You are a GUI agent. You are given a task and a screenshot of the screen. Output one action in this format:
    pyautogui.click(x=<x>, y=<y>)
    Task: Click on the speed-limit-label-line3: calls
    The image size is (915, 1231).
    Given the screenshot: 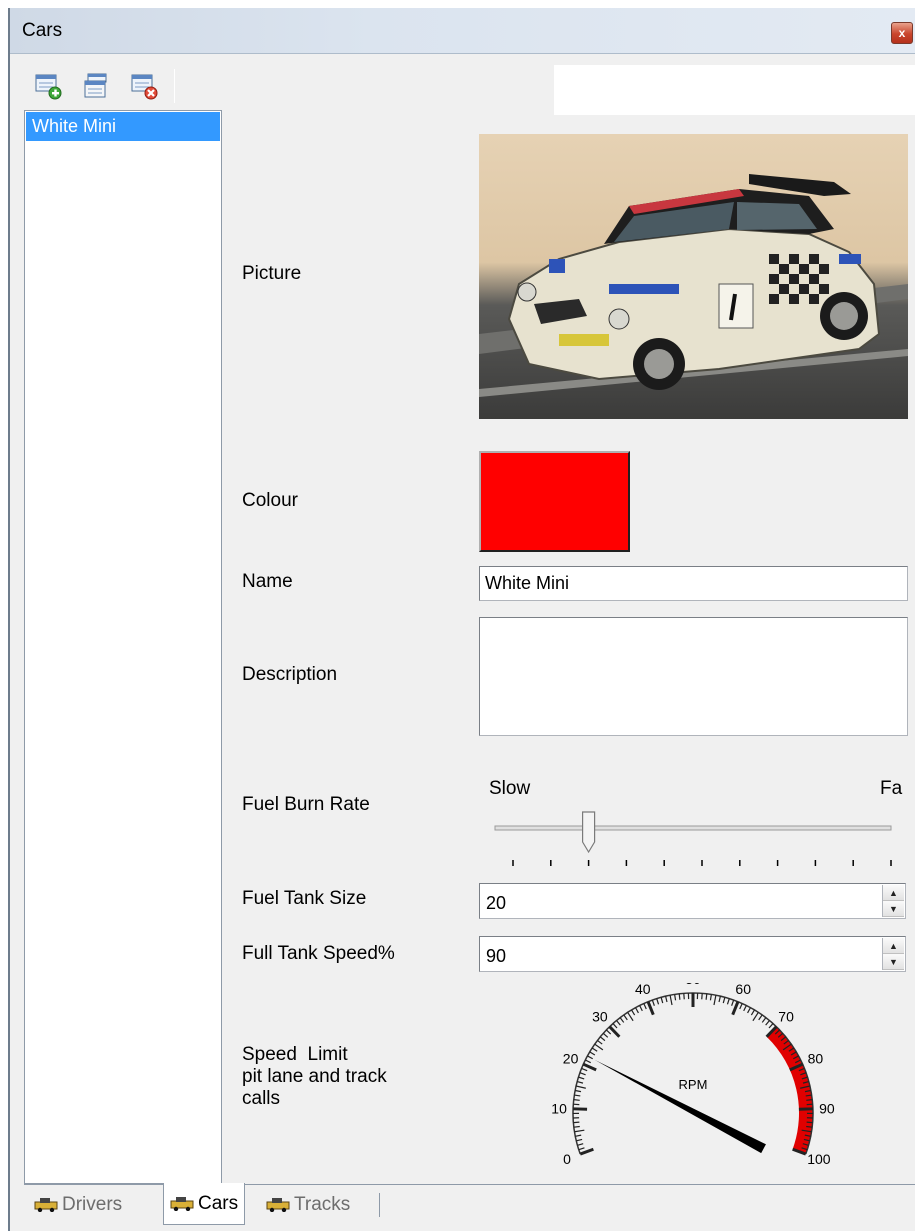 What is the action you would take?
    pyautogui.click(x=261, y=1098)
    